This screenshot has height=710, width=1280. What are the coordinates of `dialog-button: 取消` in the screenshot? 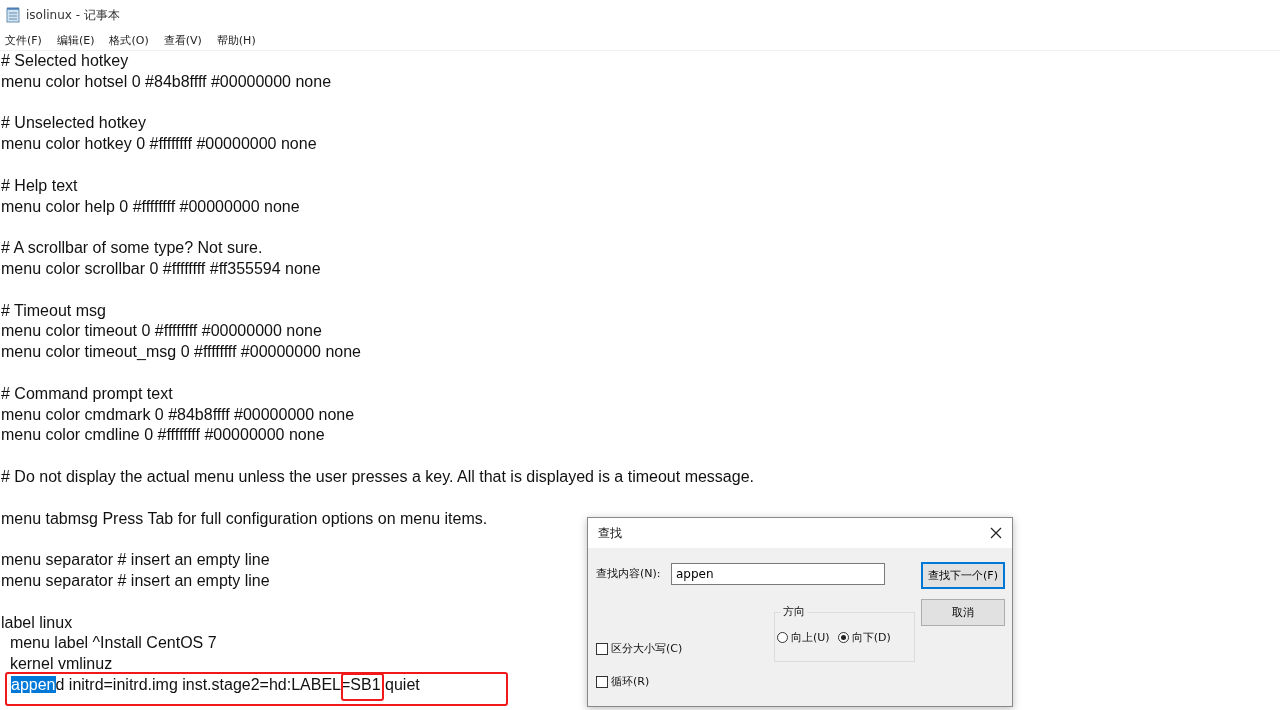 It's located at (963, 612).